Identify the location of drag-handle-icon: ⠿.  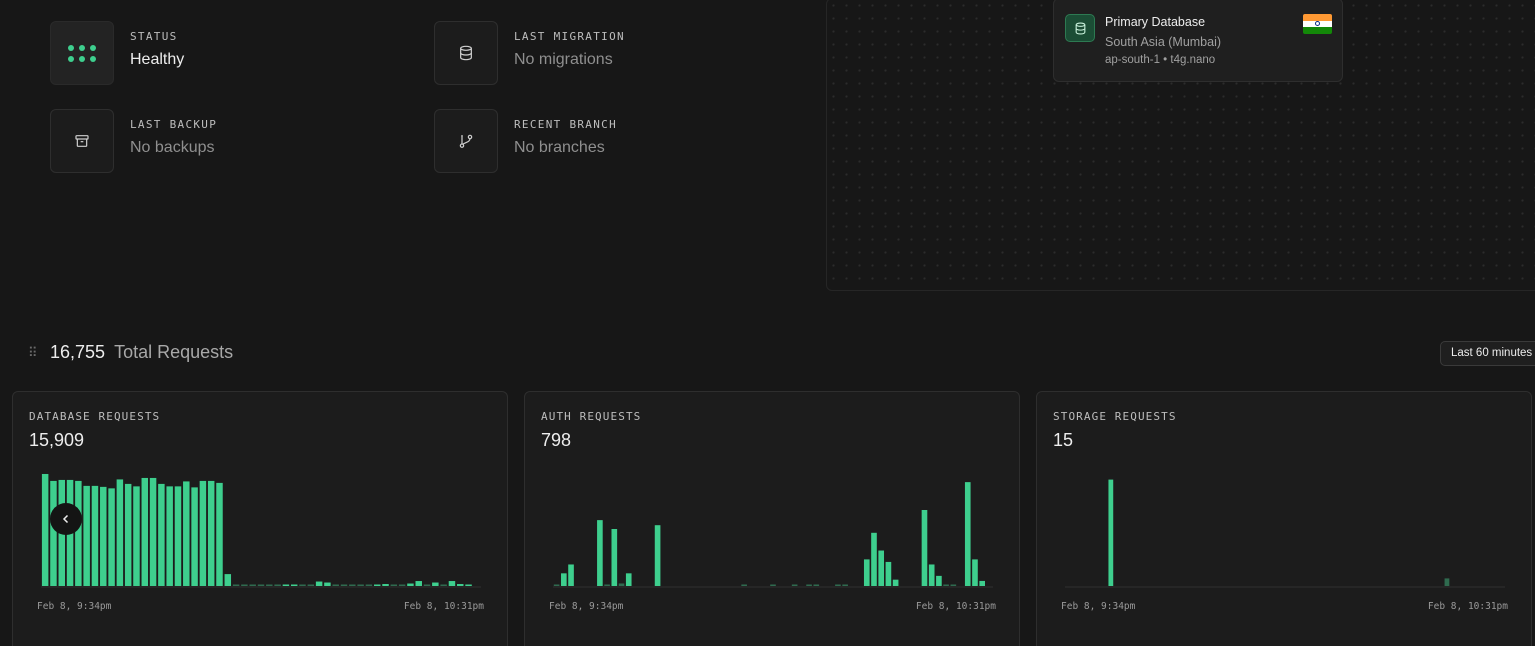
(35, 352).